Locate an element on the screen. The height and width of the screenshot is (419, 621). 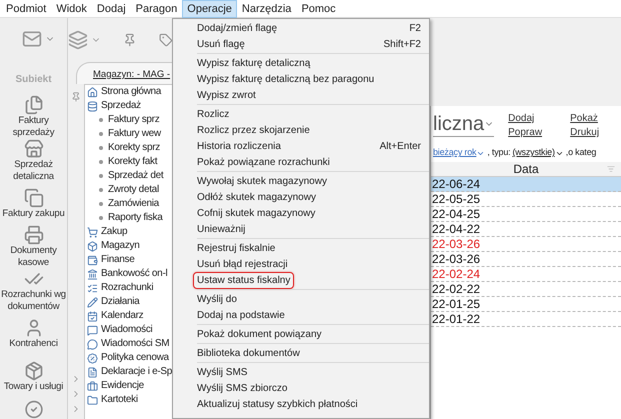
table-row: 22-06-24 is located at coordinates (526, 184).